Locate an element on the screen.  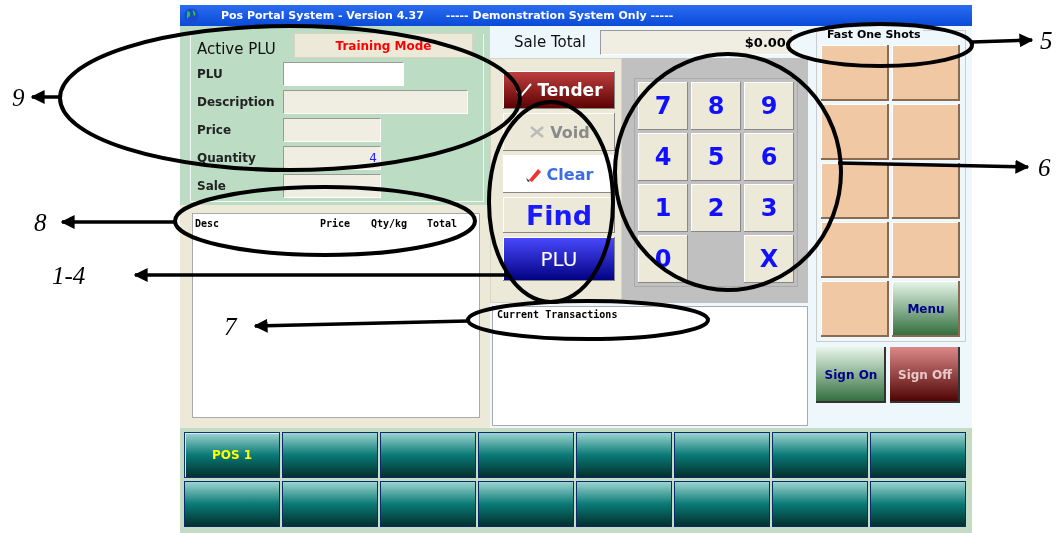
column-header: Desc is located at coordinates (208, 223).